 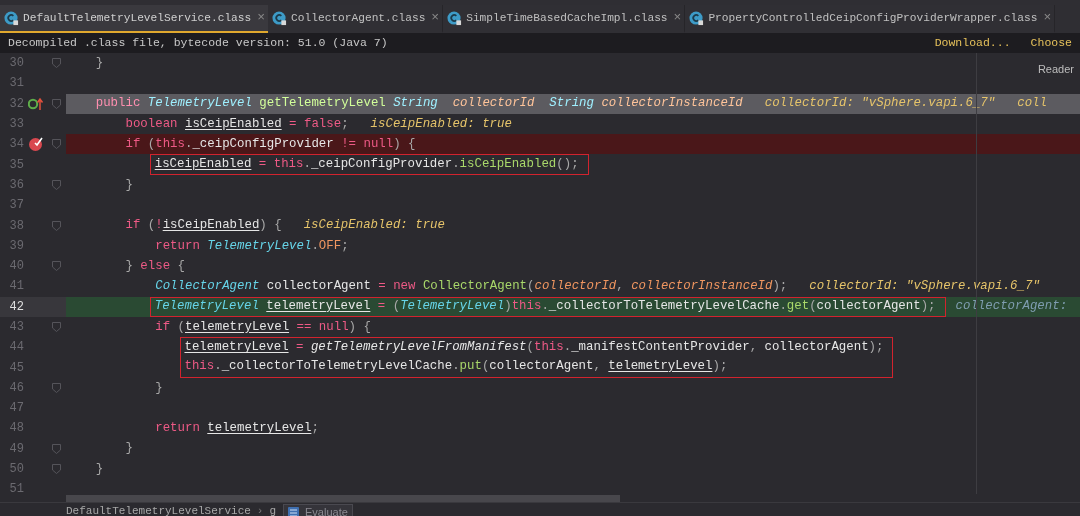 What do you see at coordinates (16, 449) in the screenshot?
I see `line-number: 49` at bounding box center [16, 449].